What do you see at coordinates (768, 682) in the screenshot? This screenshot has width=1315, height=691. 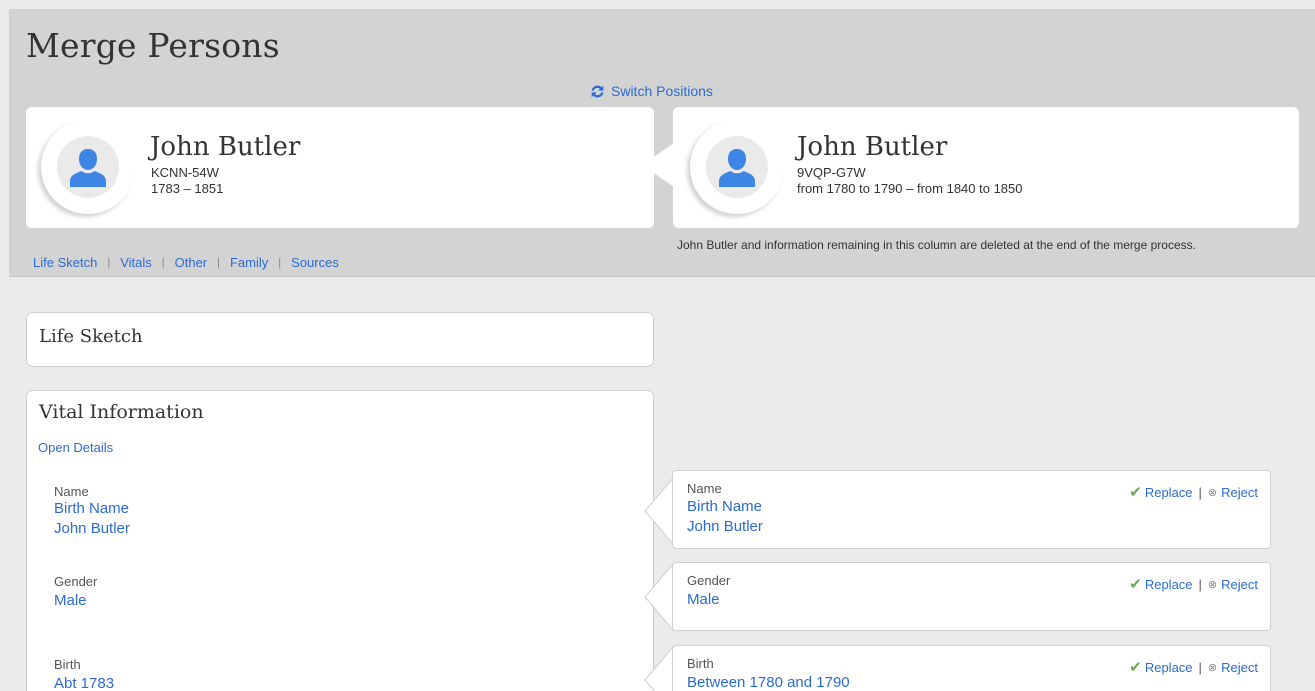 I see `birth-value: Between 1780 and 1790` at bounding box center [768, 682].